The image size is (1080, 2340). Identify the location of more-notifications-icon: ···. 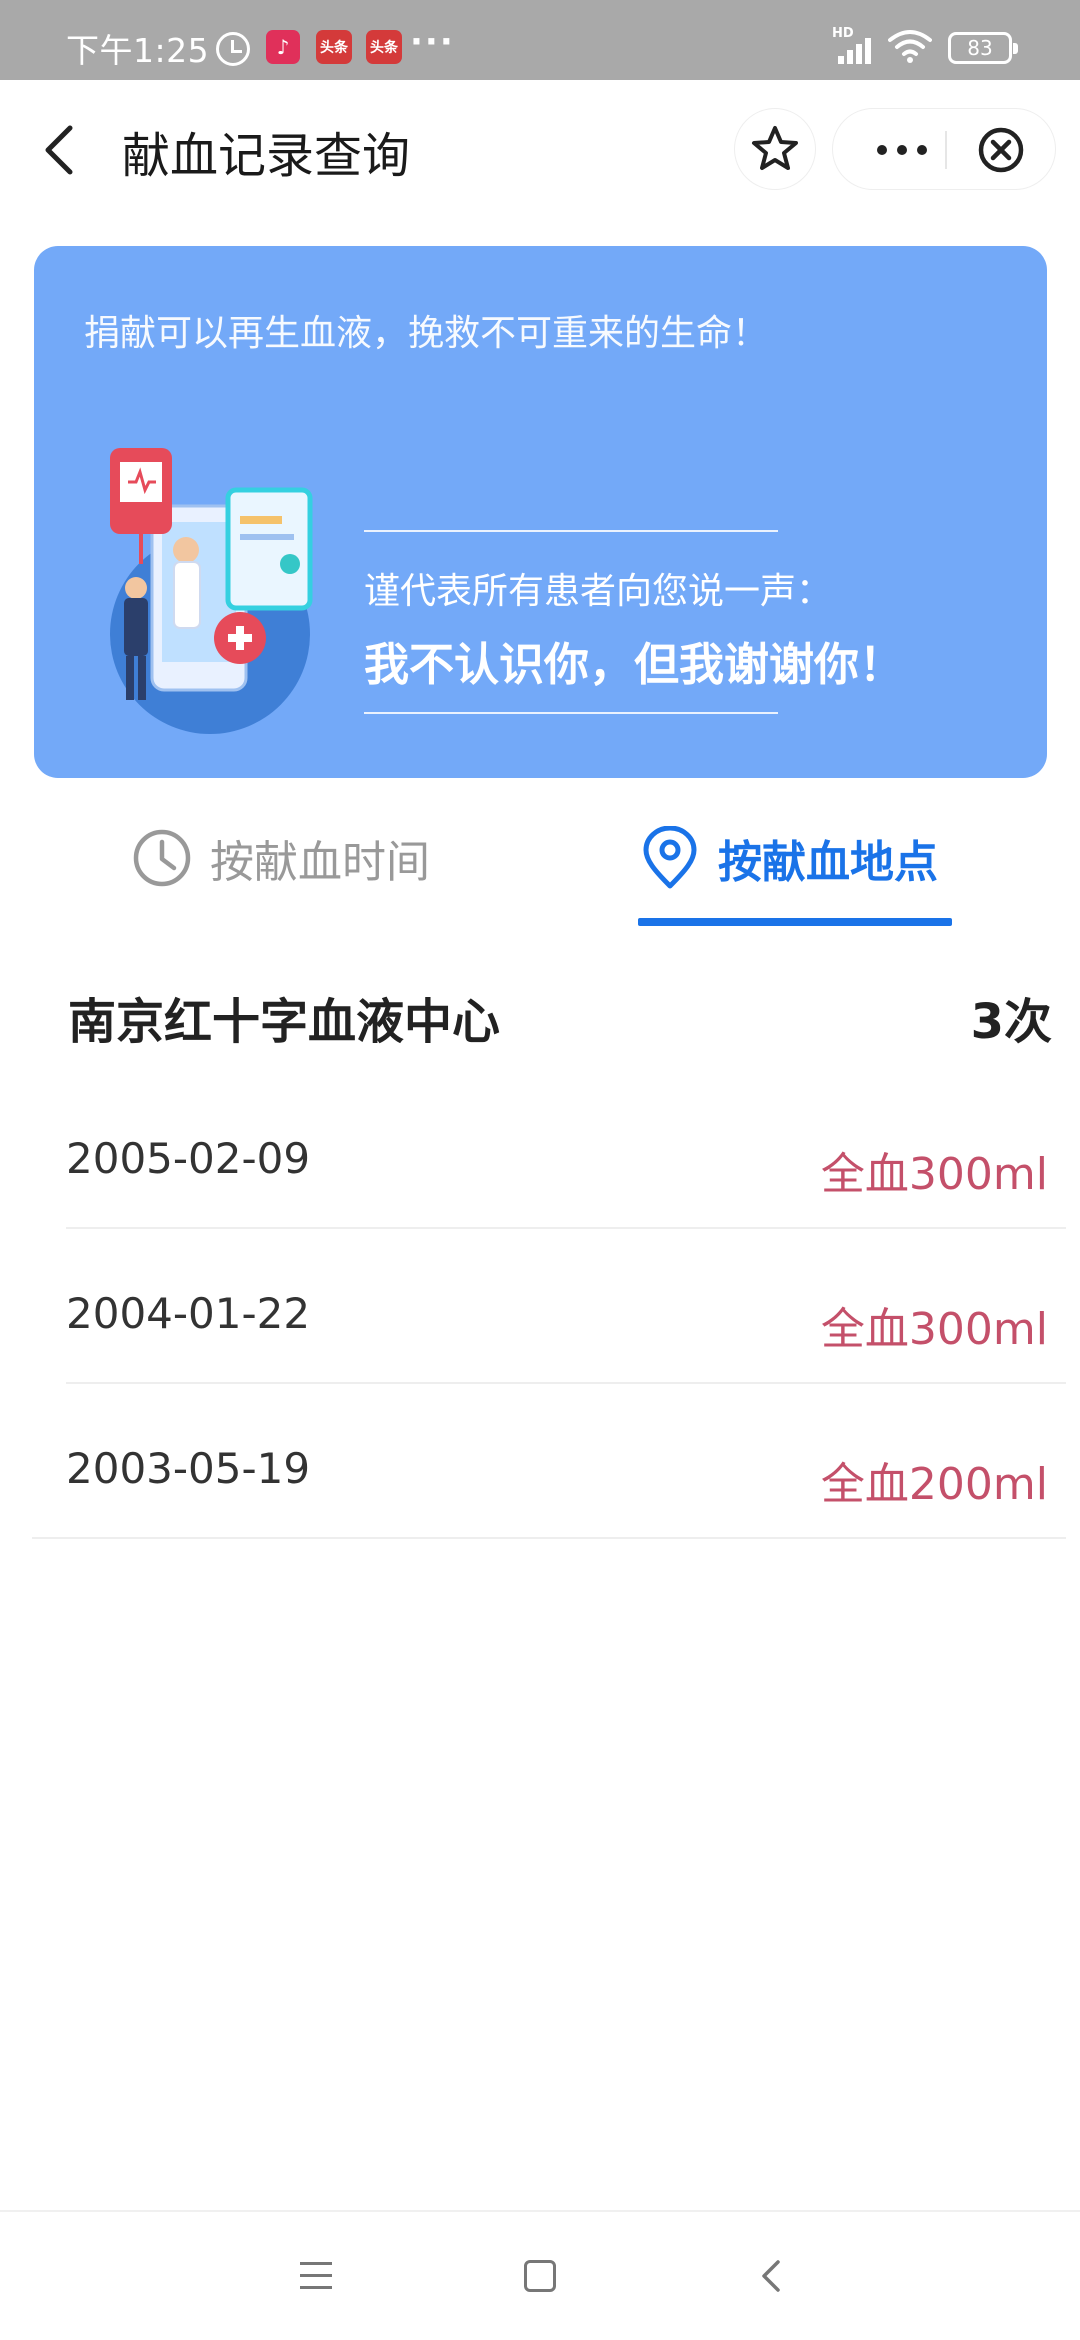
(432, 42).